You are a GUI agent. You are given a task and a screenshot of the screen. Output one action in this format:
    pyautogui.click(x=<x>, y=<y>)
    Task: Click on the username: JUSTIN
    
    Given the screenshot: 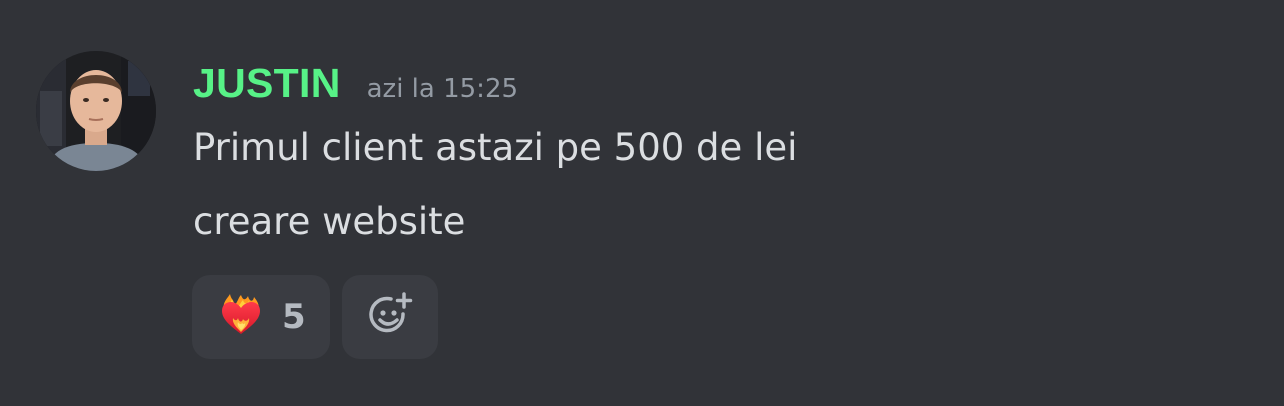 What is the action you would take?
    pyautogui.click(x=267, y=83)
    